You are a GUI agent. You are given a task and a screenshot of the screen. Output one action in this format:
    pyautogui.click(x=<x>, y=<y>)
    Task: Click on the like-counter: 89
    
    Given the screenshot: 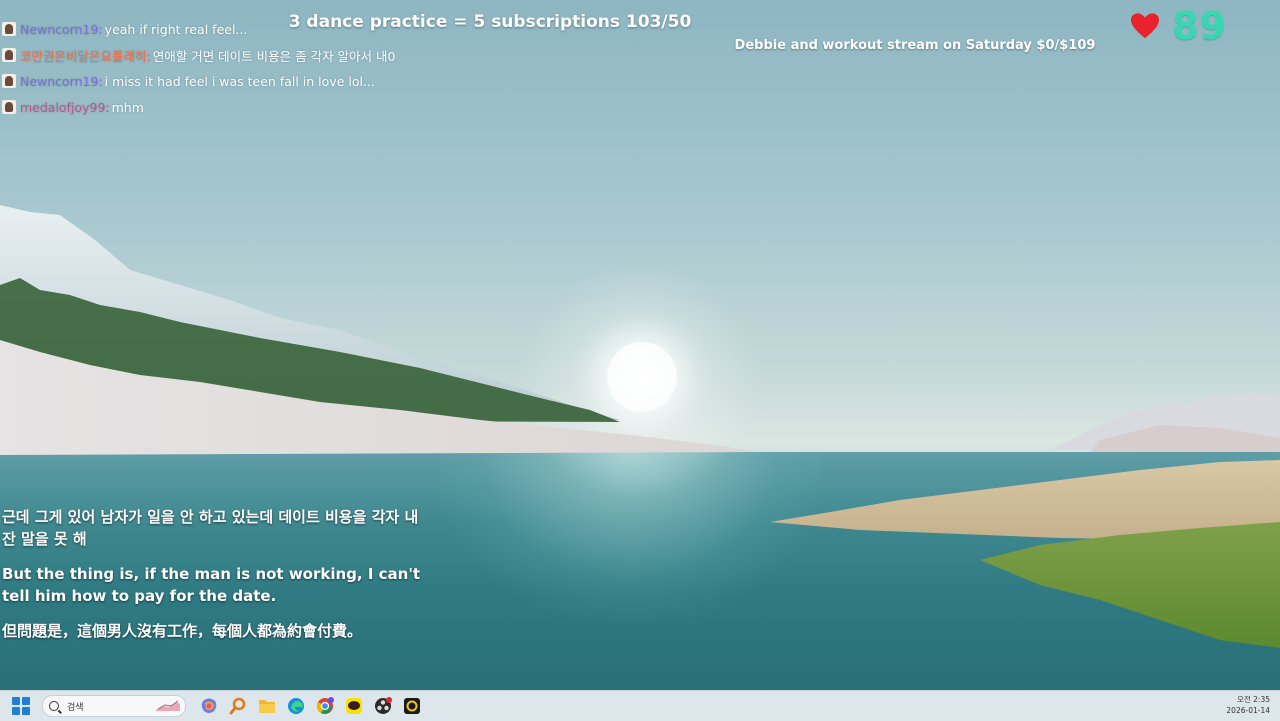 What is the action you would take?
    pyautogui.click(x=1178, y=26)
    